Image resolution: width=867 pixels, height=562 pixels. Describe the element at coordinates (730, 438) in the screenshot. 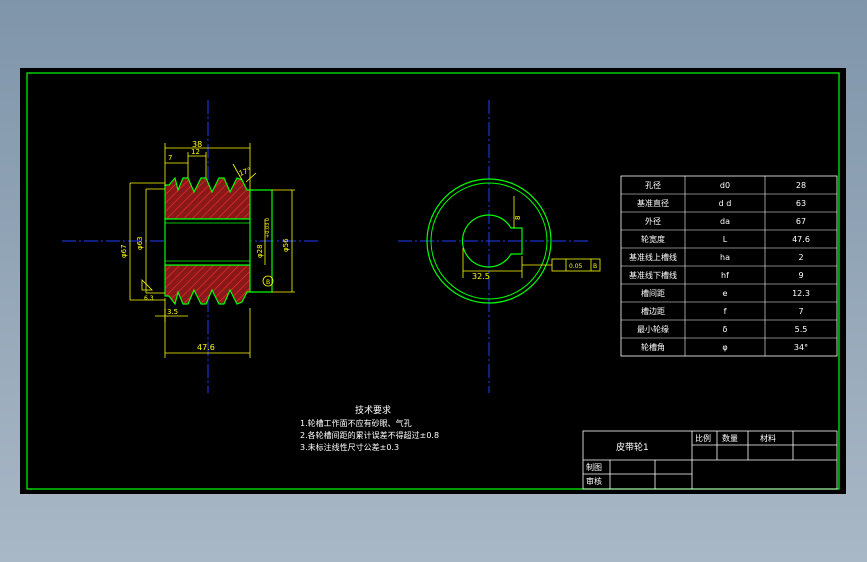

I see `qty-label: 数量` at that location.